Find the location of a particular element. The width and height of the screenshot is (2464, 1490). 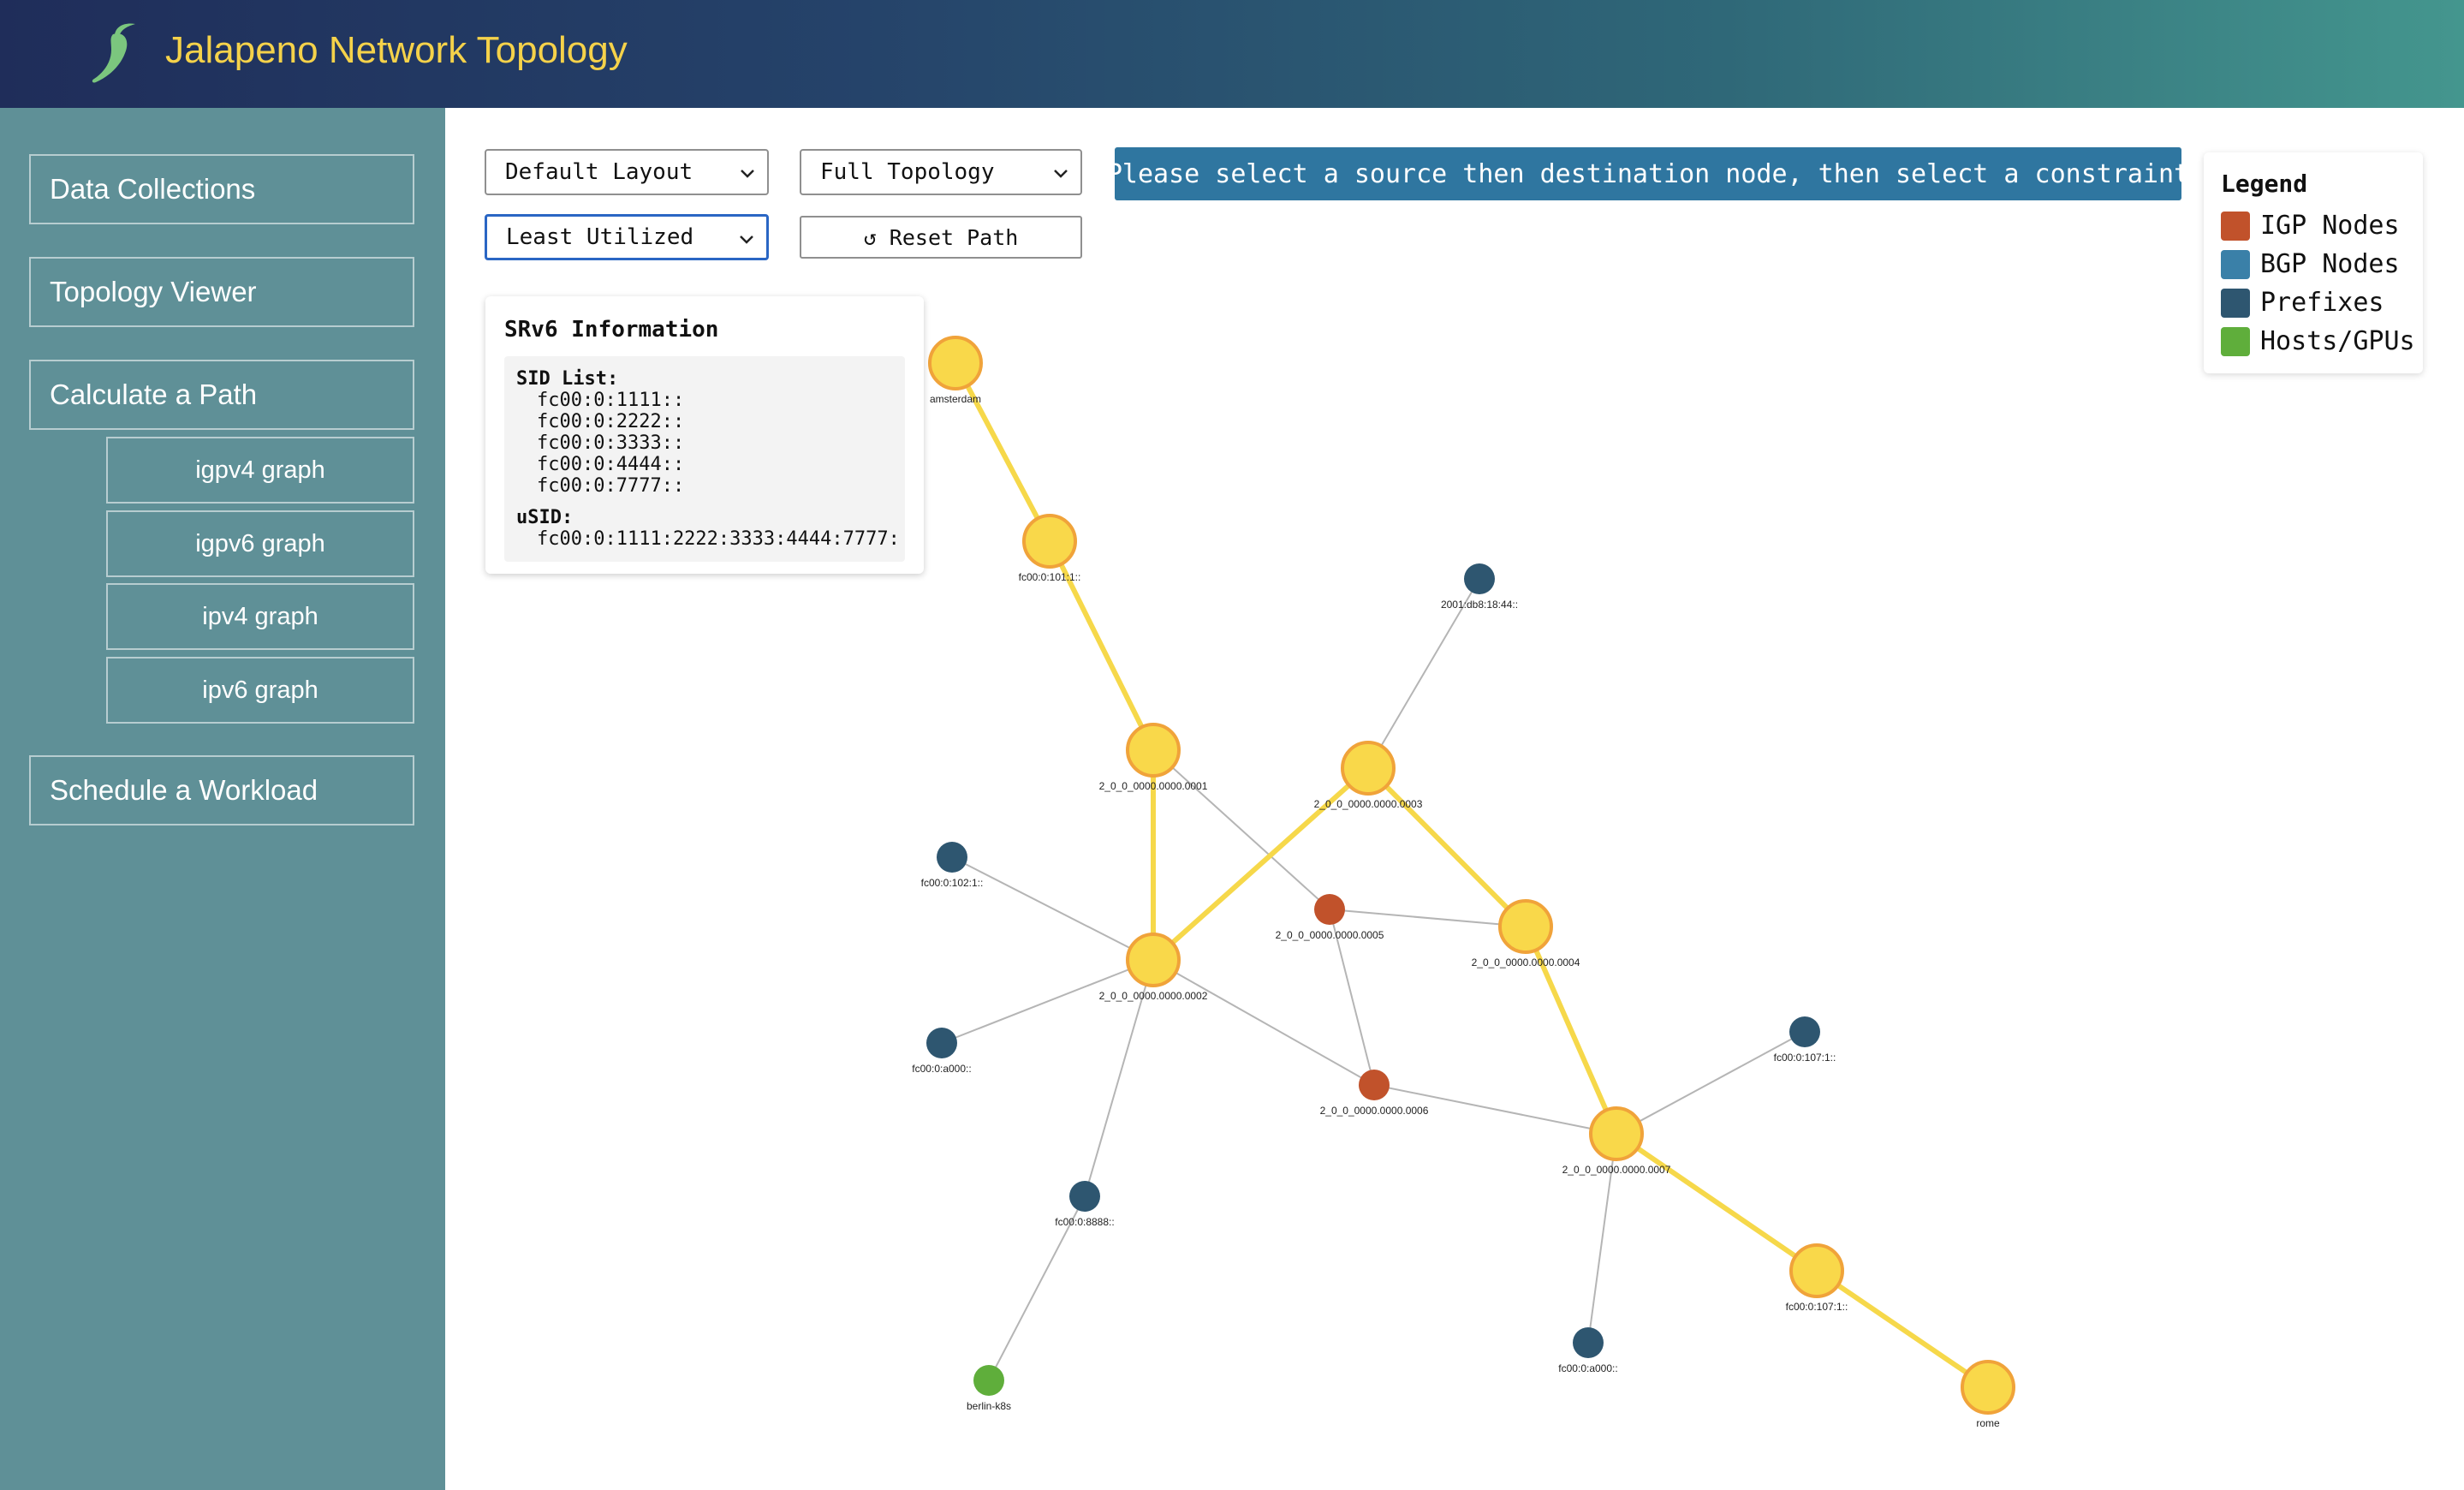

node-label: fc00:0:8888:: is located at coordinates (1085, 1222).